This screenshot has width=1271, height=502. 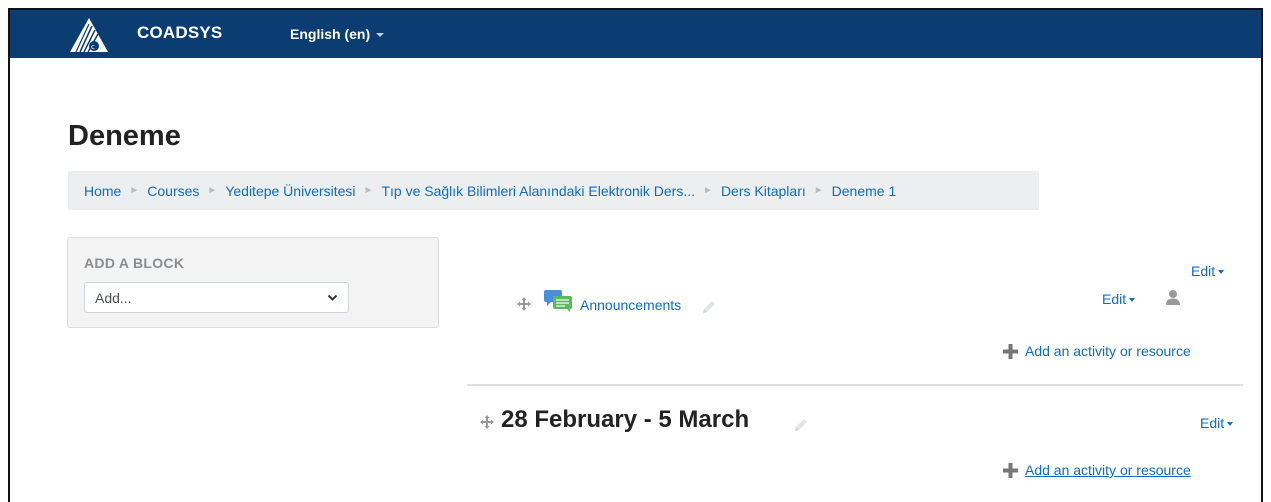 What do you see at coordinates (134, 263) in the screenshot?
I see `add-block-title: ADD A BLOCK` at bounding box center [134, 263].